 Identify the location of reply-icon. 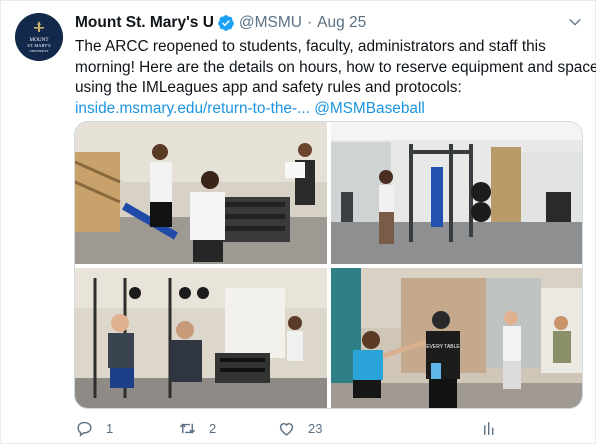
(84, 429).